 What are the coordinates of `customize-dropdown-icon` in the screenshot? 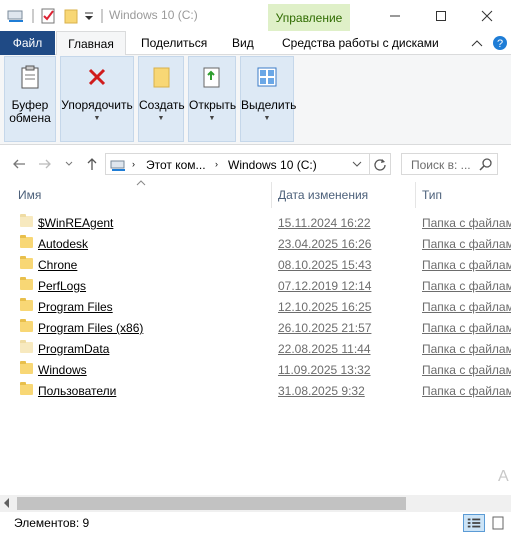 It's located at (89, 16).